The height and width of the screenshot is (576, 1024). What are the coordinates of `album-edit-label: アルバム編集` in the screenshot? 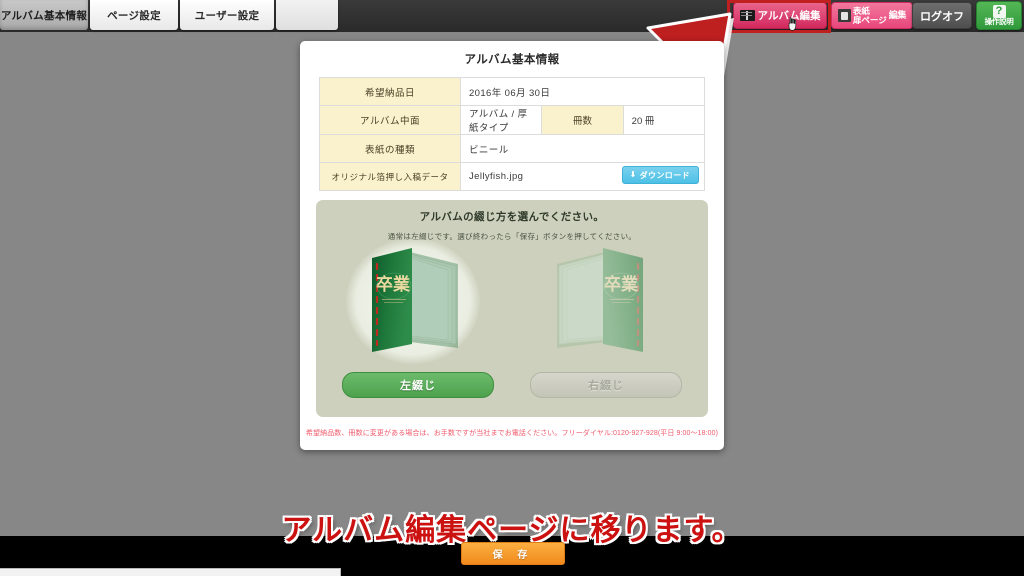 It's located at (789, 16).